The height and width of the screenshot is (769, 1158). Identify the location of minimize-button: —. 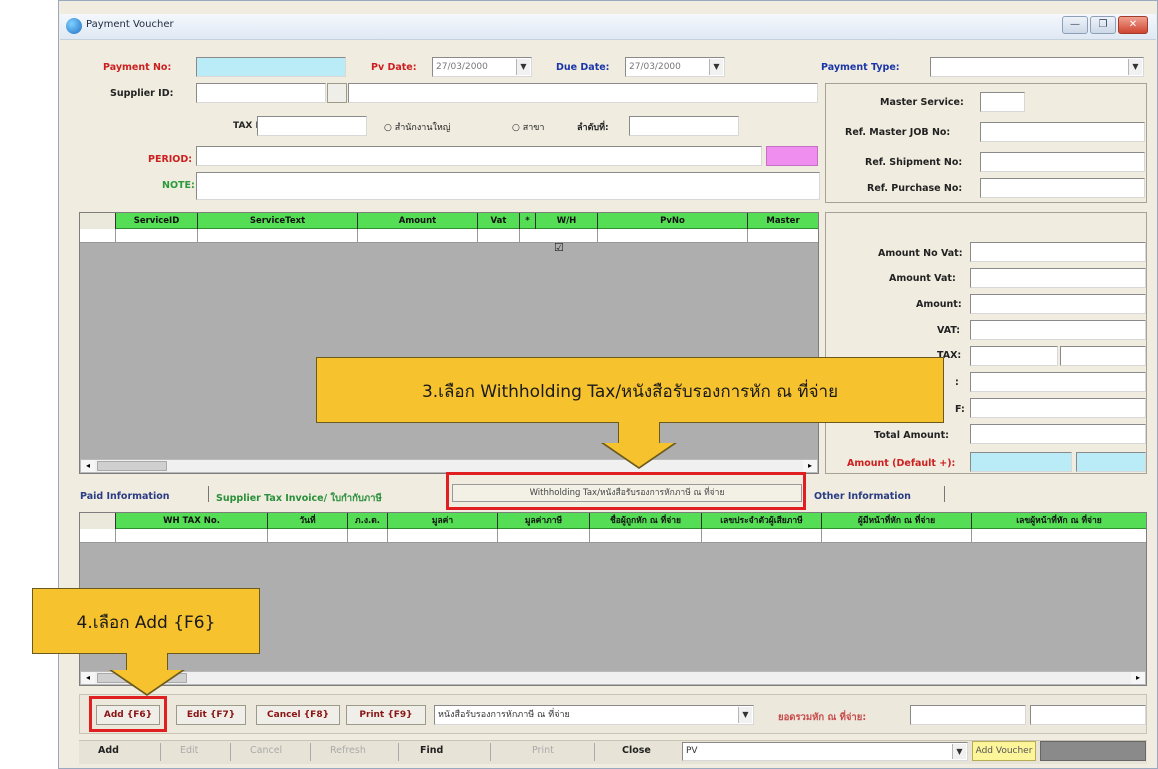
(1075, 25).